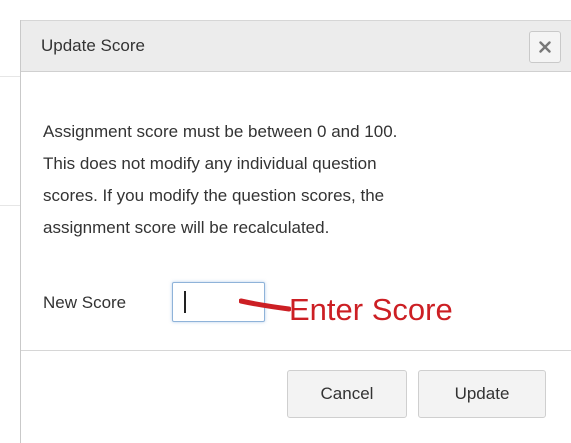  I want to click on annotation-arrow, so click(265, 305).